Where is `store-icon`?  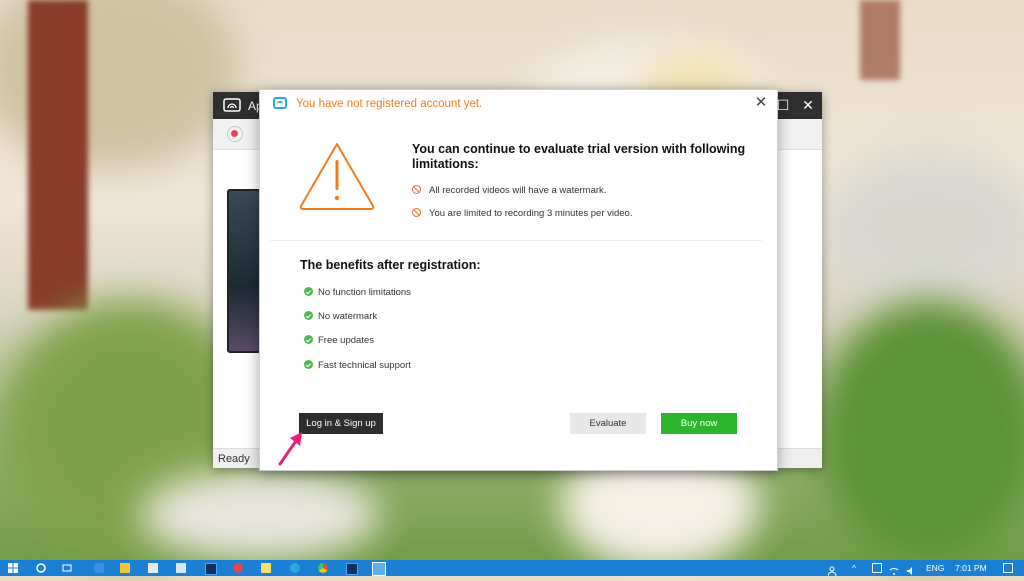
store-icon is located at coordinates (153, 568).